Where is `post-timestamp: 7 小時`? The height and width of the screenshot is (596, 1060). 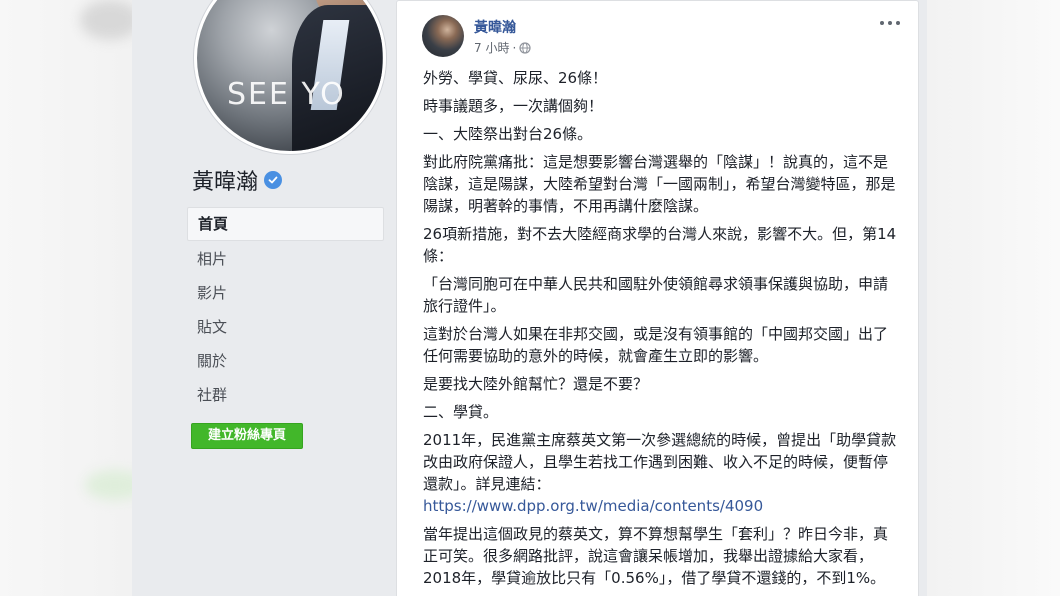
post-timestamp: 7 小時 is located at coordinates (491, 47).